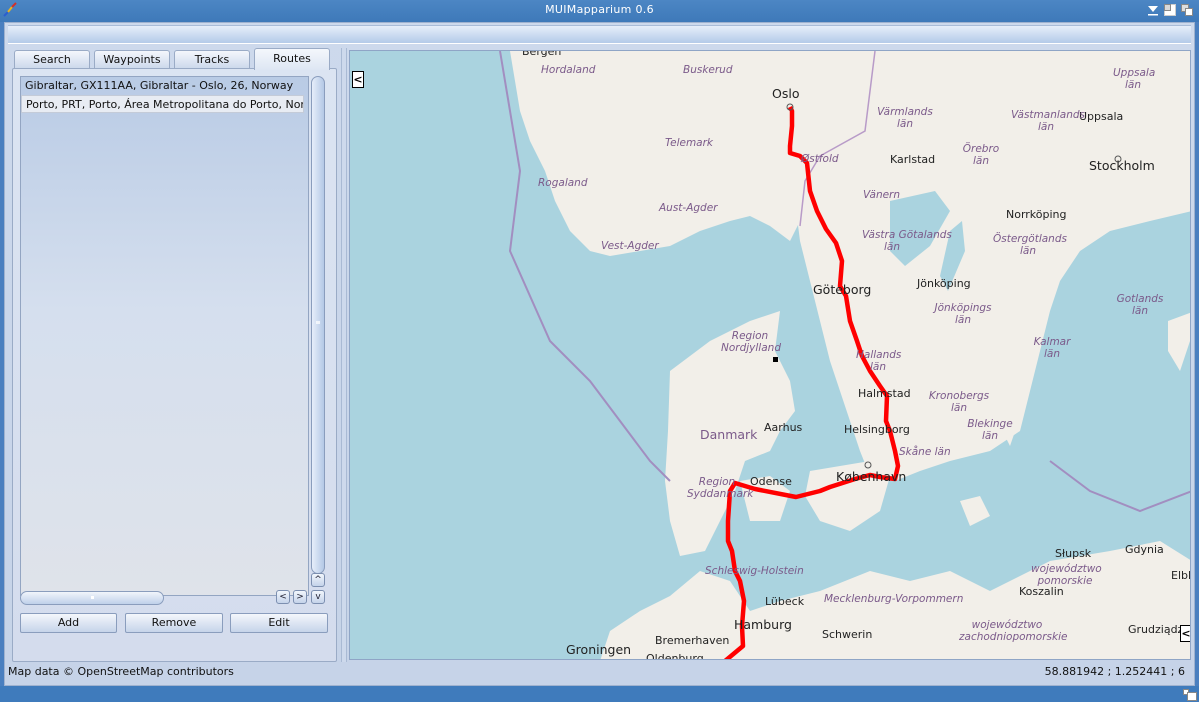 The height and width of the screenshot is (702, 1199). Describe the element at coordinates (212, 59) in the screenshot. I see `tab-tracks: Tracks` at that location.